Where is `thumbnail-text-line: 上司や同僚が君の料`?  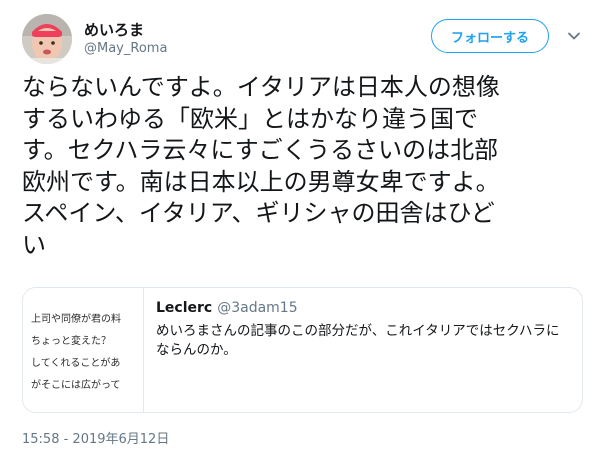 thumbnail-text-line: 上司や同僚が君の料 is located at coordinates (76, 319).